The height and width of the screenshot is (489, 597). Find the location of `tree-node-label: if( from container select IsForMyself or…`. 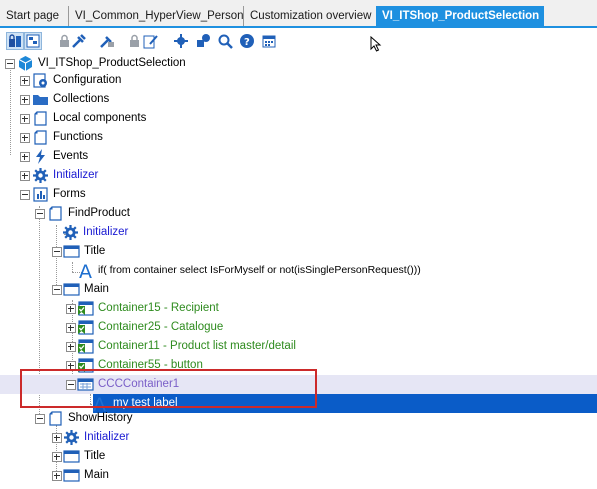

tree-node-label: if( from container select IsForMyself or… is located at coordinates (259, 270).